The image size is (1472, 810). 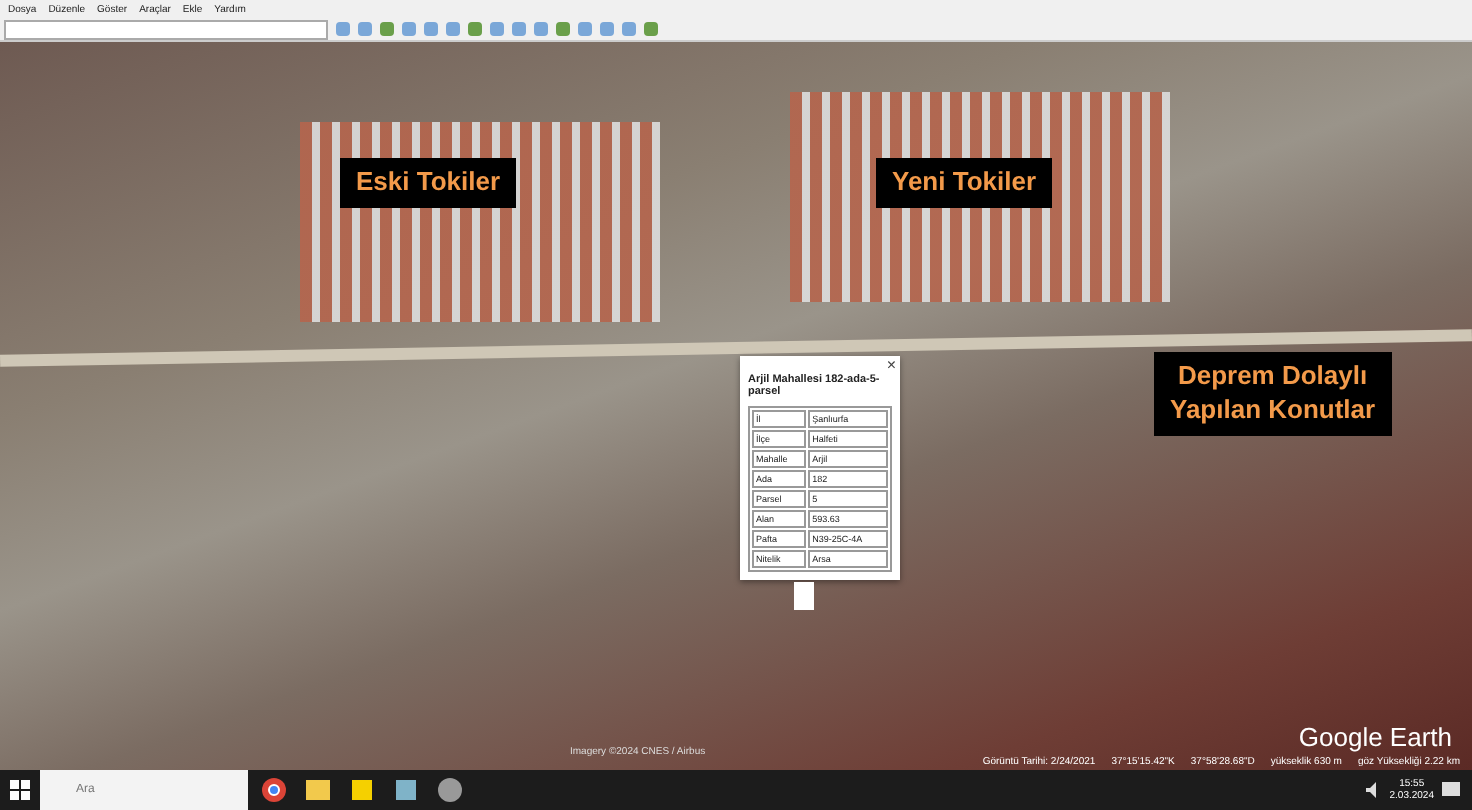 What do you see at coordinates (166, 29) in the screenshot?
I see `search-field` at bounding box center [166, 29].